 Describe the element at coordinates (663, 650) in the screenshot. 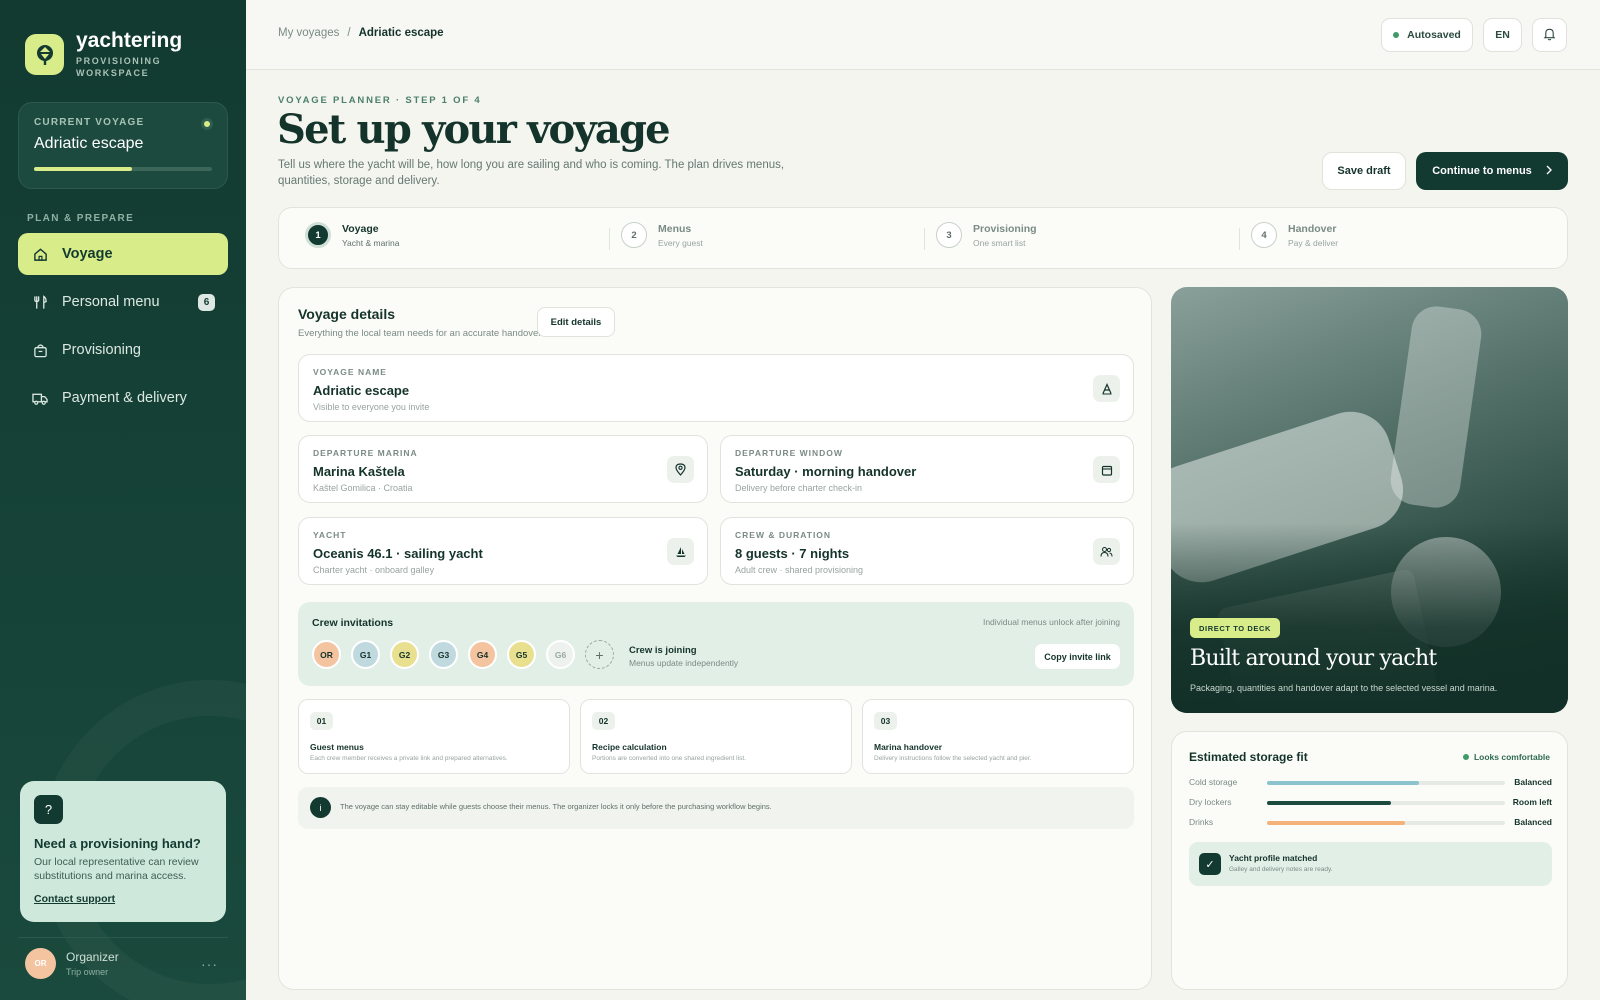

I see `crew-joining-title: Crew is joining` at that location.